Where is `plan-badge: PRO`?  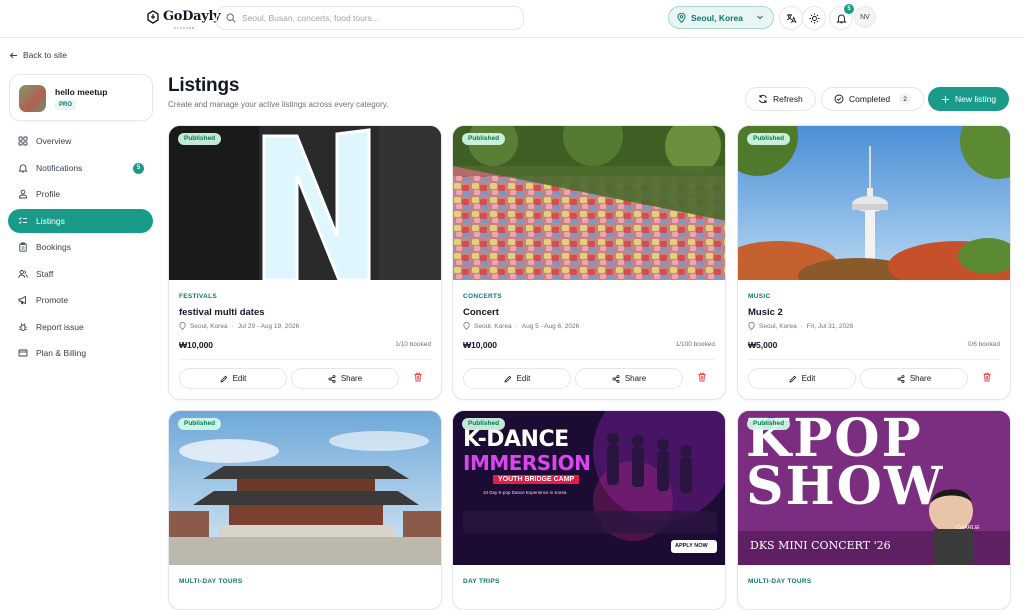 plan-badge: PRO is located at coordinates (66, 105).